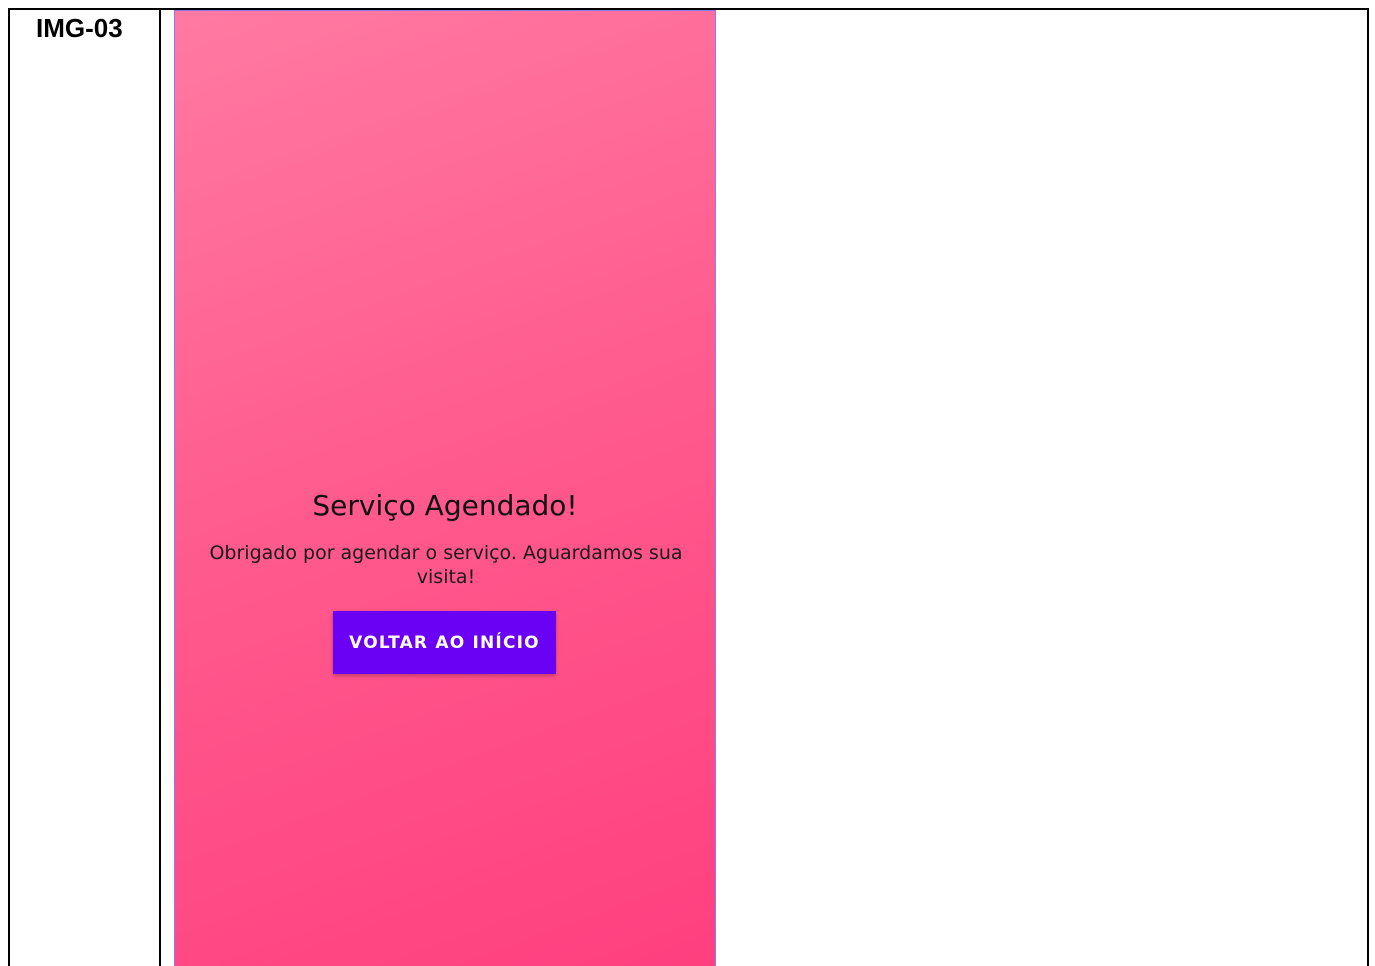 Image resolution: width=1375 pixels, height=966 pixels. What do you see at coordinates (445, 505) in the screenshot?
I see `confirmation-title: Serviço Agendado!` at bounding box center [445, 505].